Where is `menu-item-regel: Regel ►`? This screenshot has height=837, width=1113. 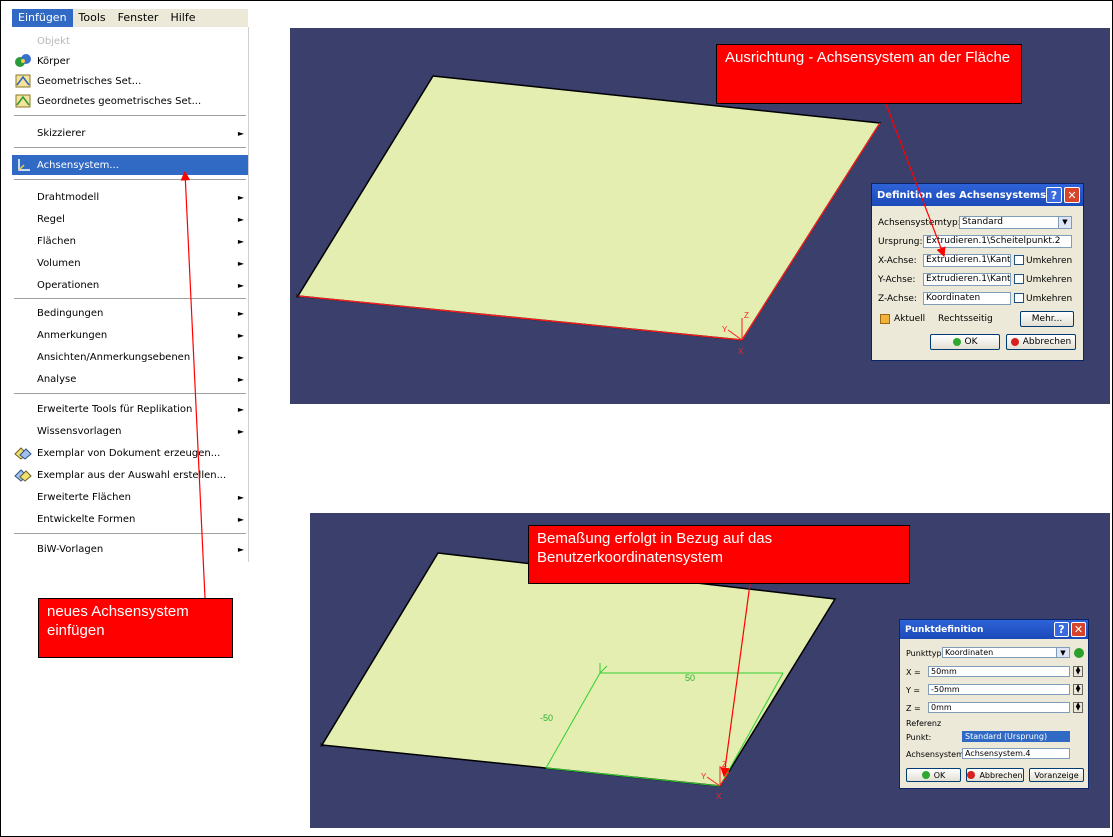
menu-item-regel: Regel ► is located at coordinates (130, 219).